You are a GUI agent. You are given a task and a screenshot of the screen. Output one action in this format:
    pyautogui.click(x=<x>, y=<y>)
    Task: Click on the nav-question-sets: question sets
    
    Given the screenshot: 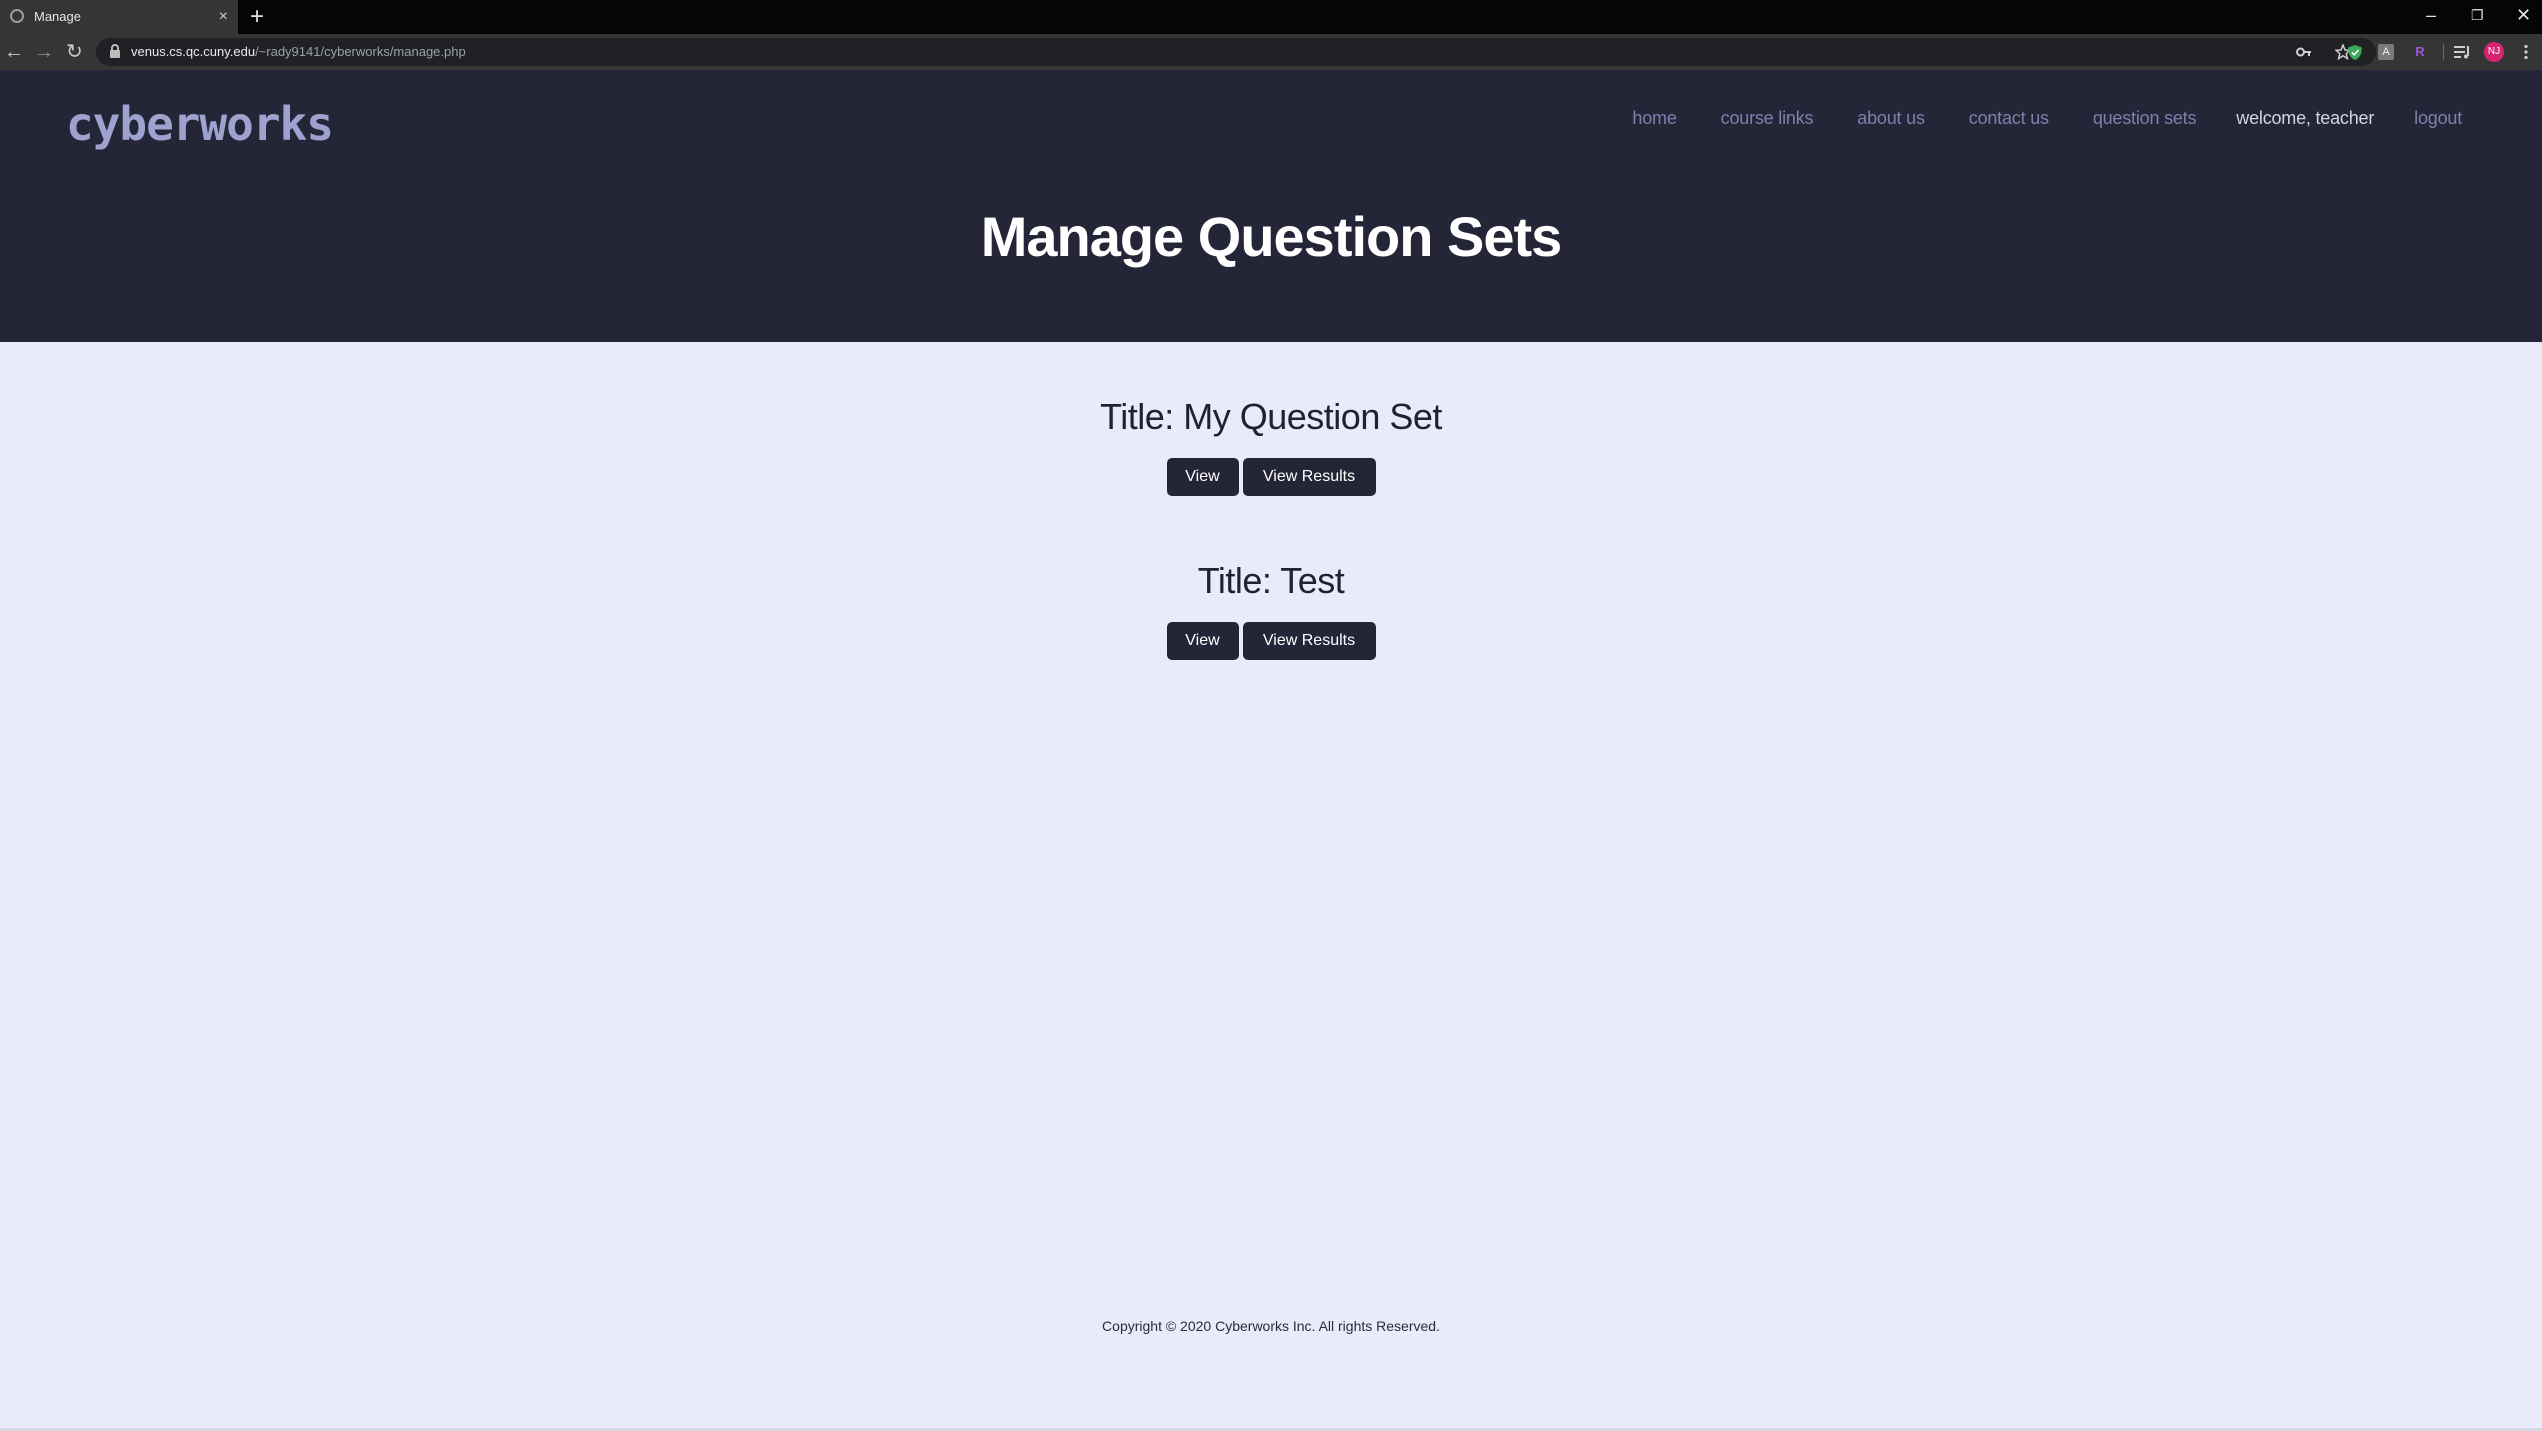 What is the action you would take?
    pyautogui.click(x=2145, y=118)
    